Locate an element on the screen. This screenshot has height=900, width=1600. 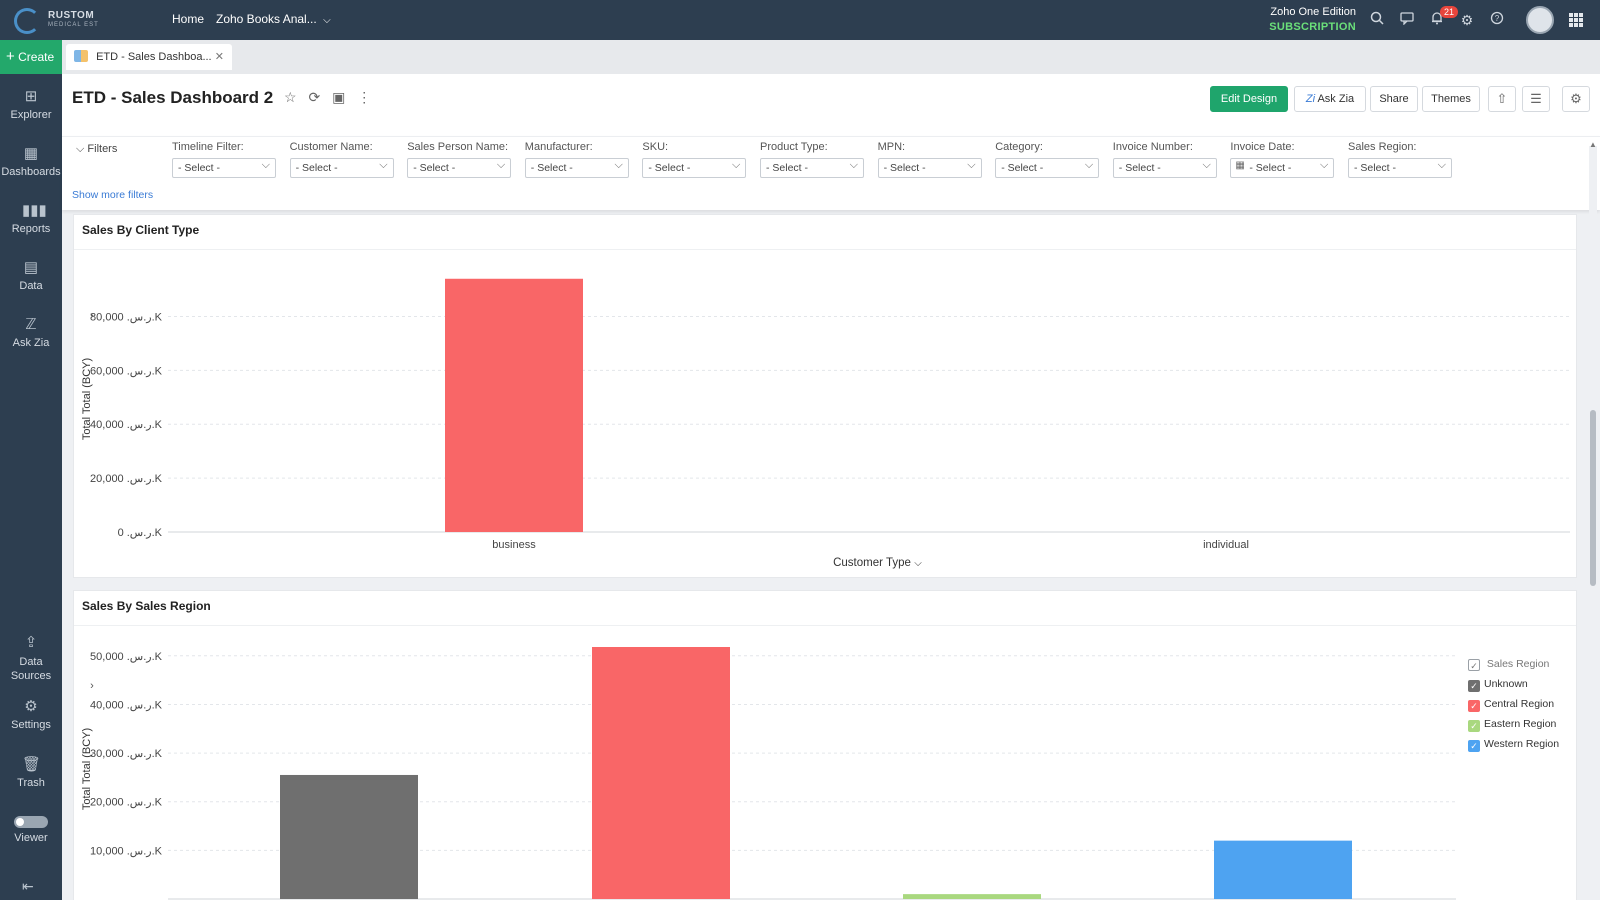
tab-strip: ETD - Sales Dashboa... ✕ is located at coordinates (831, 57).